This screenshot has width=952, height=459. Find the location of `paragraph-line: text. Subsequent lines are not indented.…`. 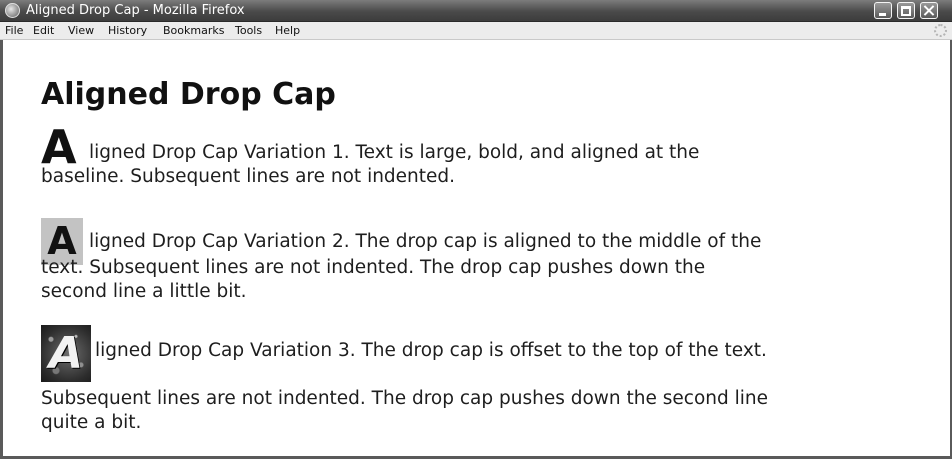

paragraph-line: text. Subsequent lines are not indented.… is located at coordinates (373, 267).